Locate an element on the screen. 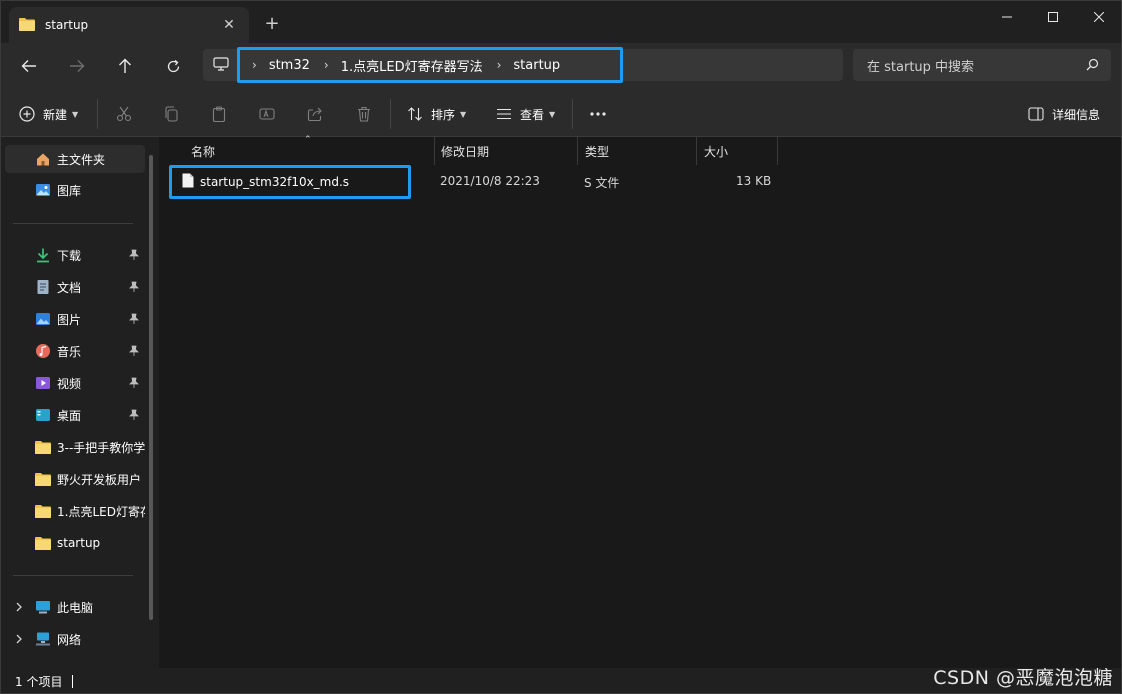 This screenshot has width=1122, height=694. music-icon is located at coordinates (43, 351).